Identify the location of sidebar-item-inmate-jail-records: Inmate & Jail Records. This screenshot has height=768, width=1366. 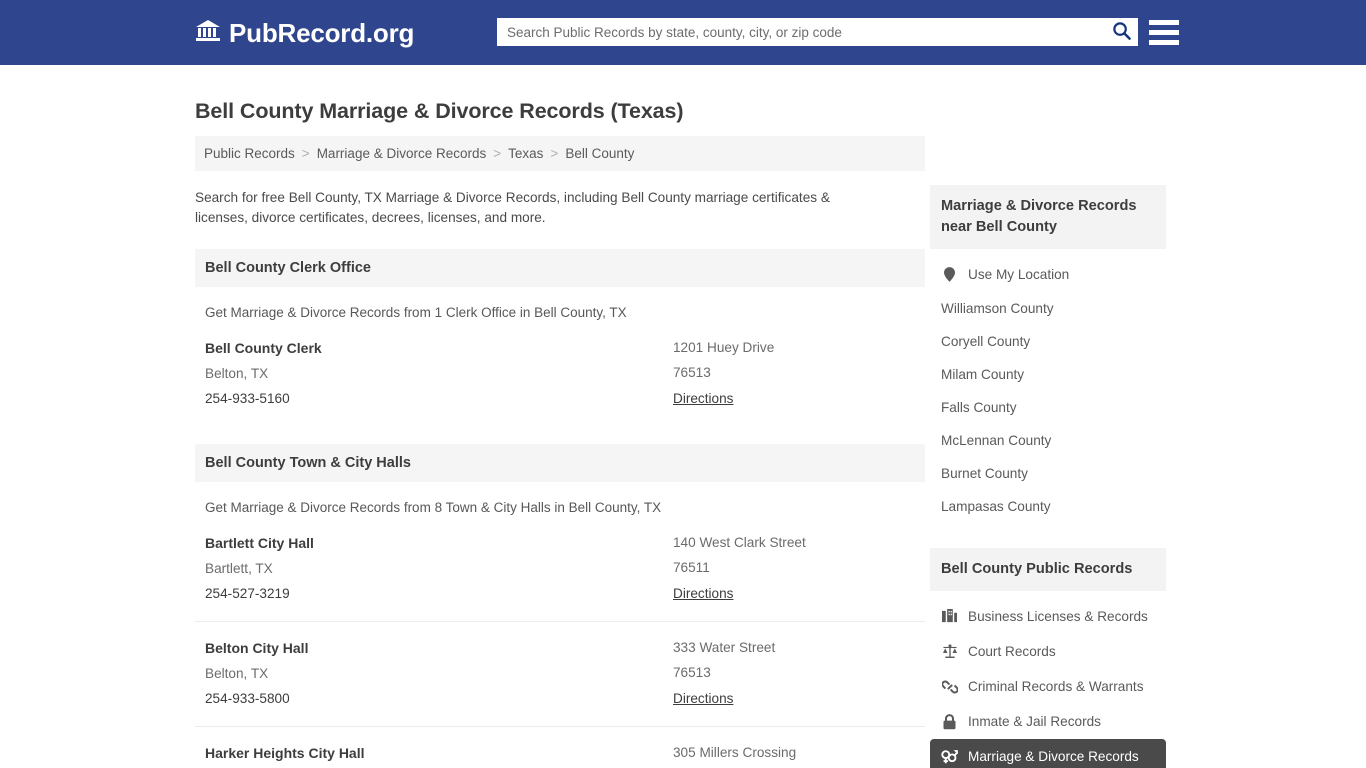
(1048, 721).